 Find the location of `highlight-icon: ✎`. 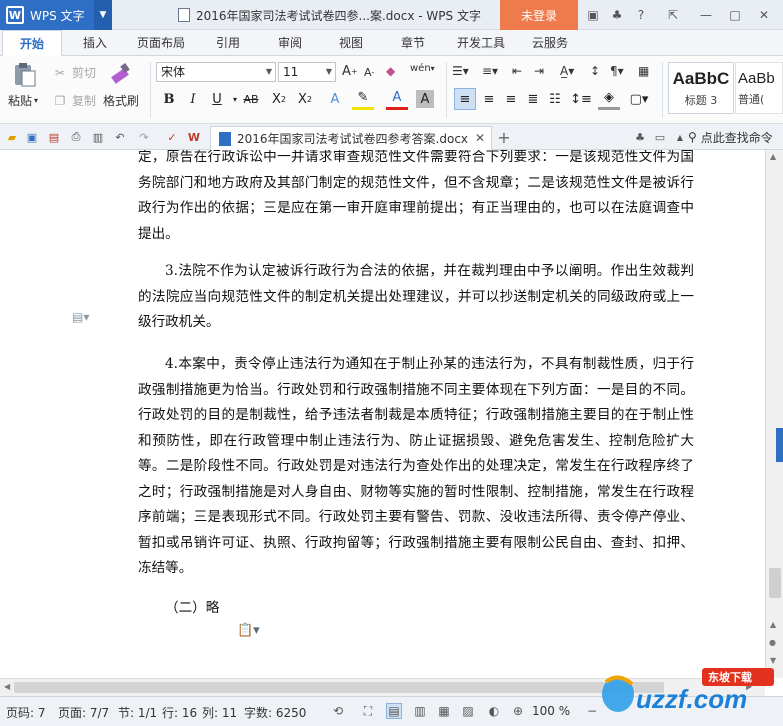

highlight-icon: ✎ is located at coordinates (363, 99).